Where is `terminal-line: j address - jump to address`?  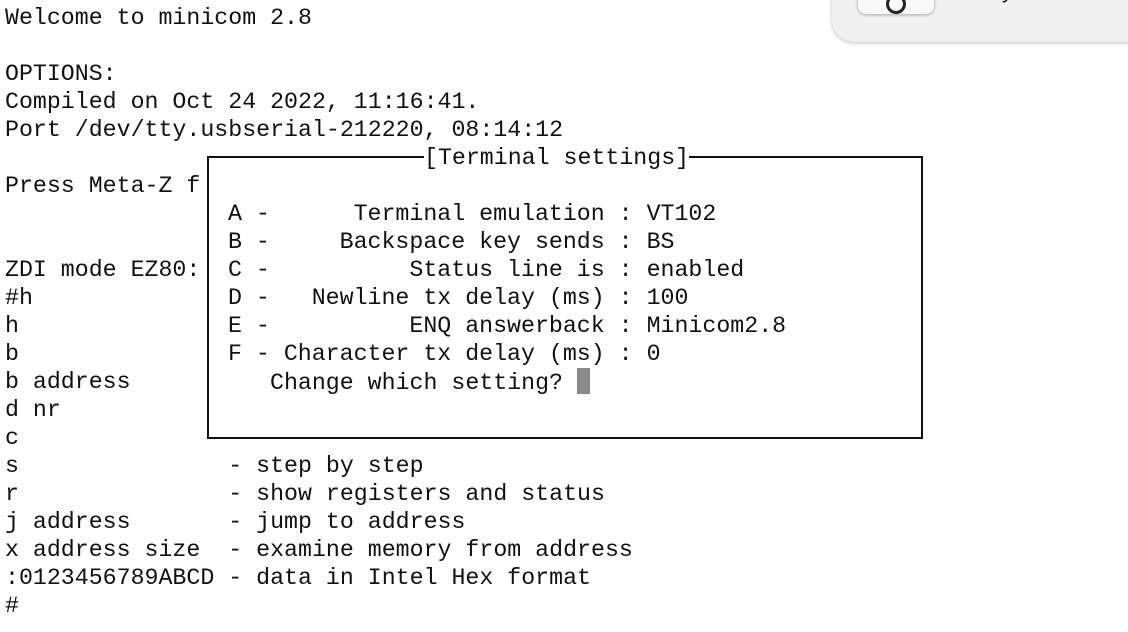 terminal-line: j address - jump to address is located at coordinates (235, 522).